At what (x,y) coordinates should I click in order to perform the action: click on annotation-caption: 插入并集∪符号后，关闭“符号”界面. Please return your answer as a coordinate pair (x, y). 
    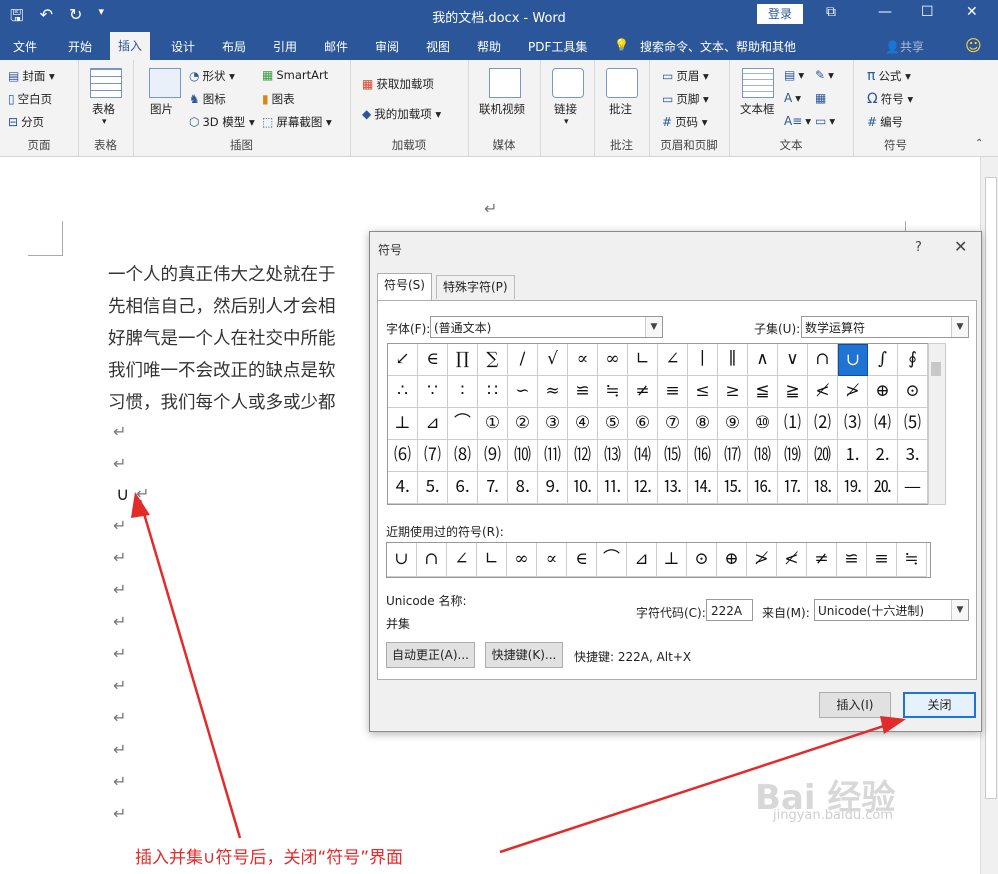
    Looking at the image, I should click on (269, 858).